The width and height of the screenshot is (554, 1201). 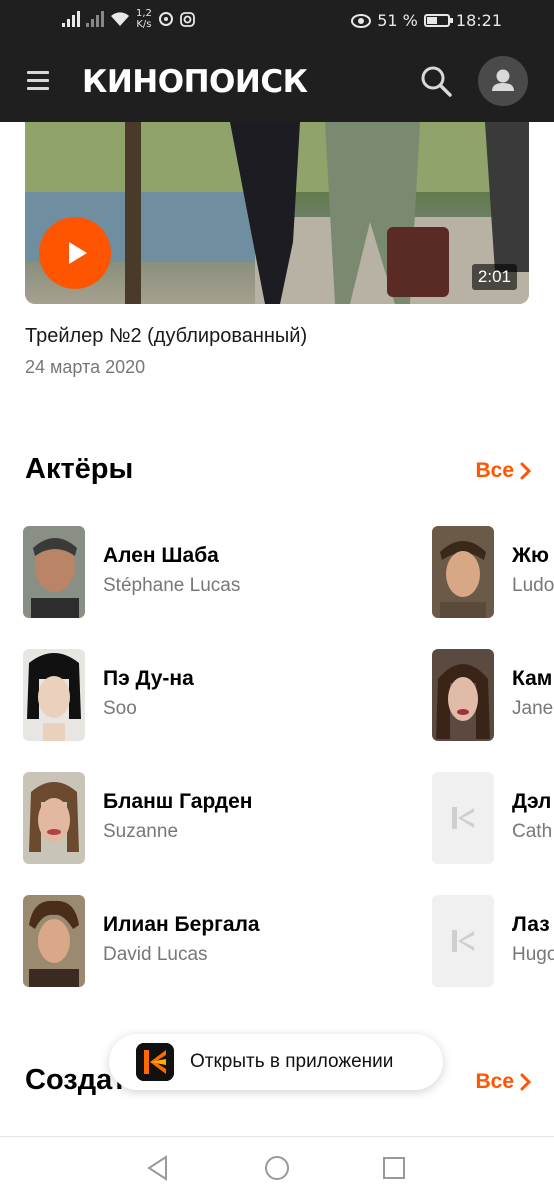 I want to click on actor-card: Дэл Cath, so click(x=493, y=819).